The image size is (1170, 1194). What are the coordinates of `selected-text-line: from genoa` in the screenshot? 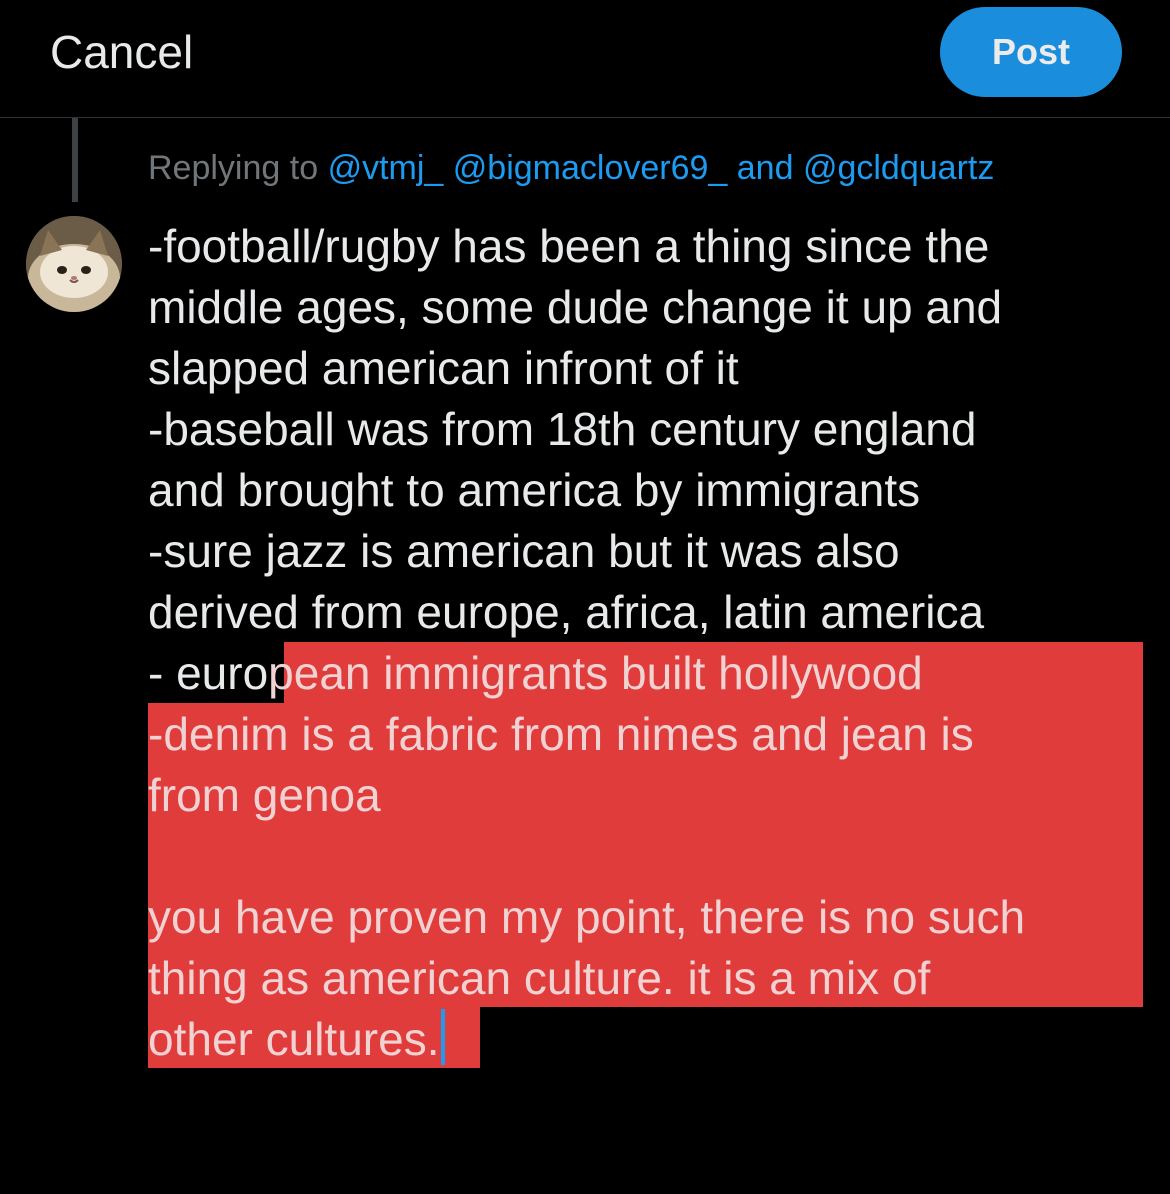 It's located at (264, 795).